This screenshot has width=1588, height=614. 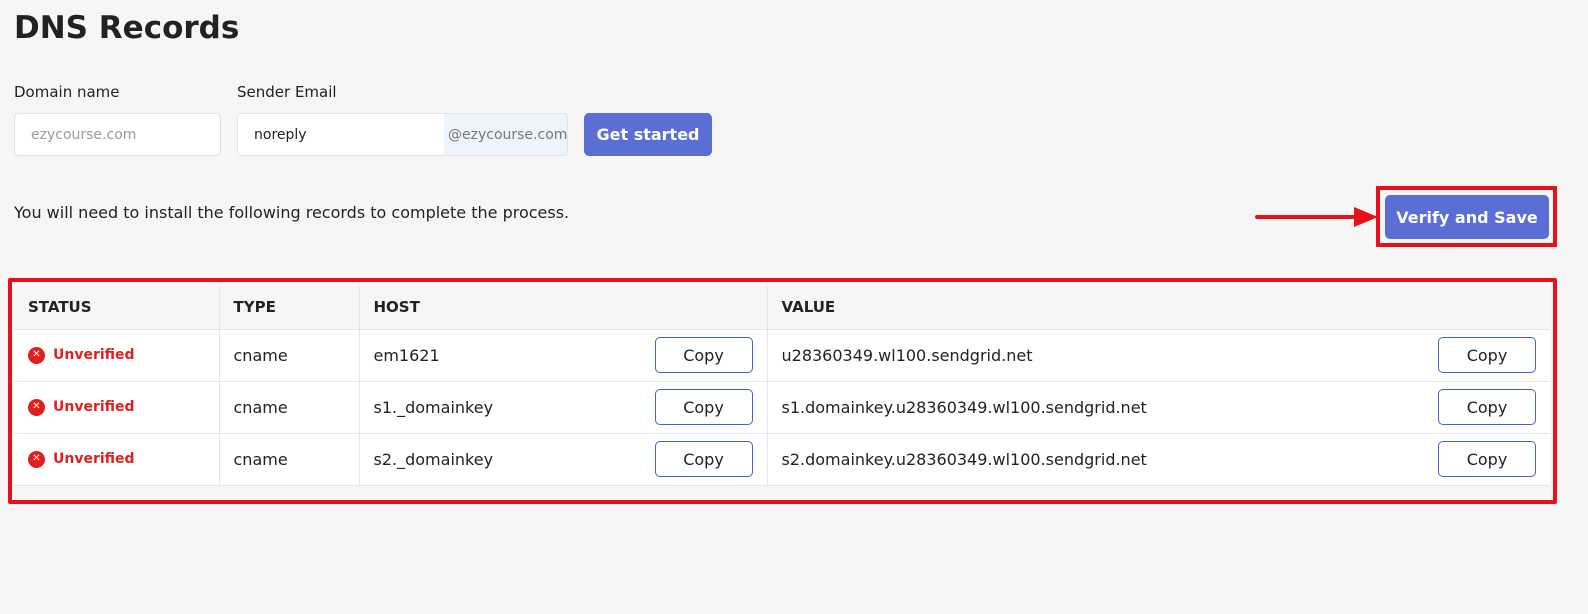 I want to click on sender-email-input, so click(x=341, y=134).